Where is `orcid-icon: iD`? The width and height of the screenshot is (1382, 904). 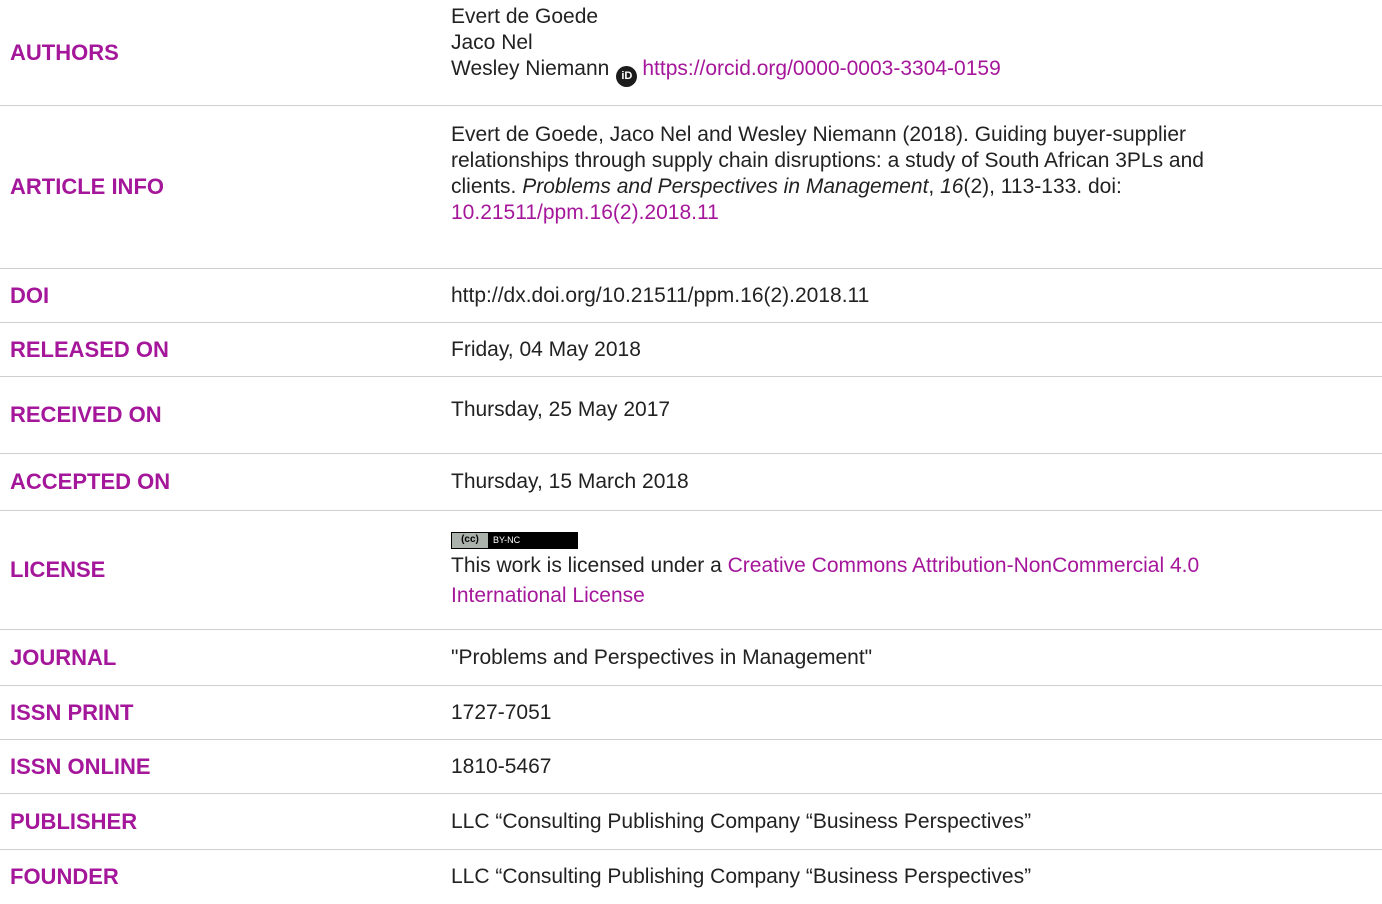 orcid-icon: iD is located at coordinates (627, 76).